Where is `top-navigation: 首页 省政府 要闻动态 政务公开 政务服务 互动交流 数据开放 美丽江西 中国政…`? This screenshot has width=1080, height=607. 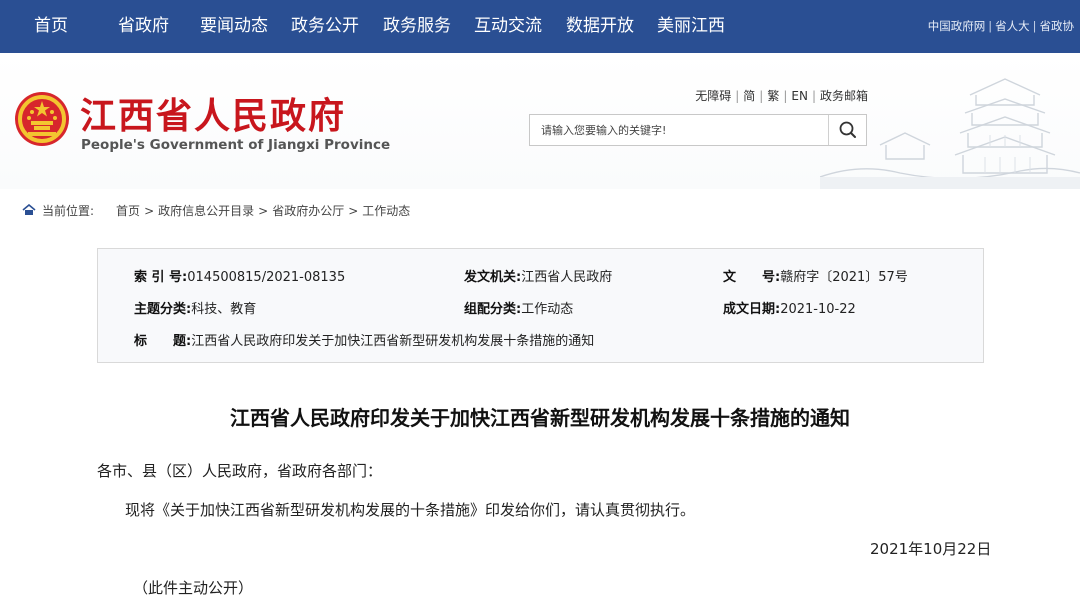
top-navigation: 首页 省政府 要闻动态 政务公开 政务服务 互动交流 数据开放 美丽江西 中国政… is located at coordinates (540, 26).